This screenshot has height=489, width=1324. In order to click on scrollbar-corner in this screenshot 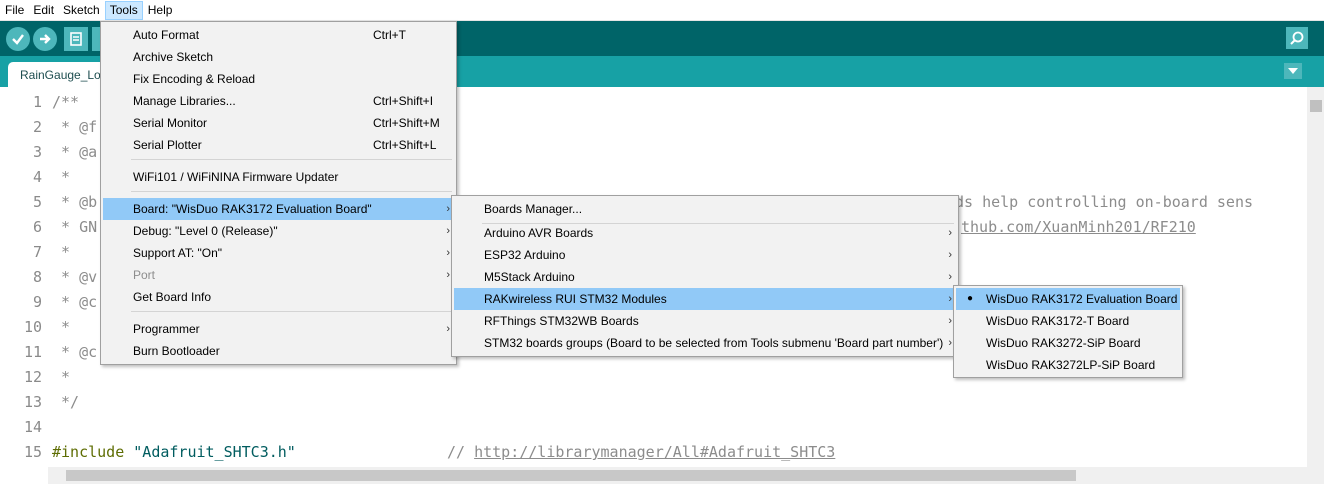, I will do `click(1315, 475)`.